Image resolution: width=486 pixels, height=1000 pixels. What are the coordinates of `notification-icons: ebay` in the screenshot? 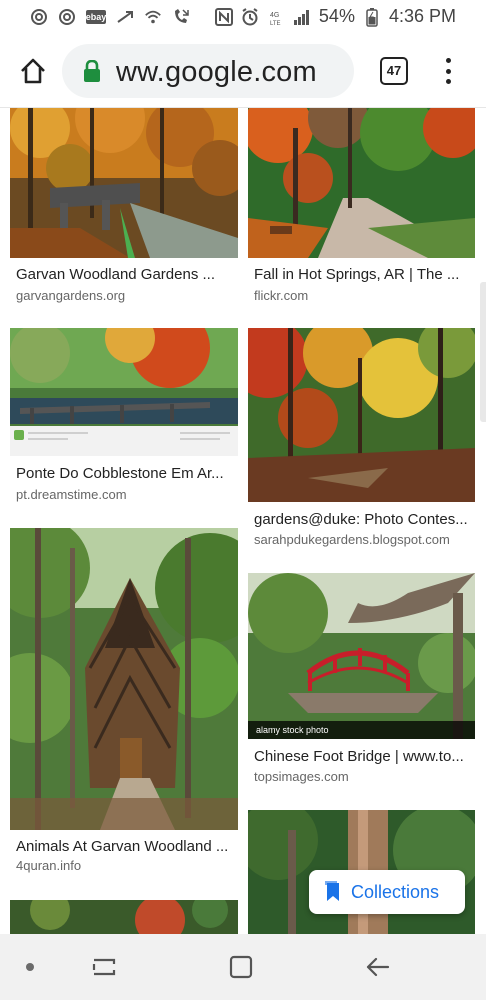 It's located at (110, 17).